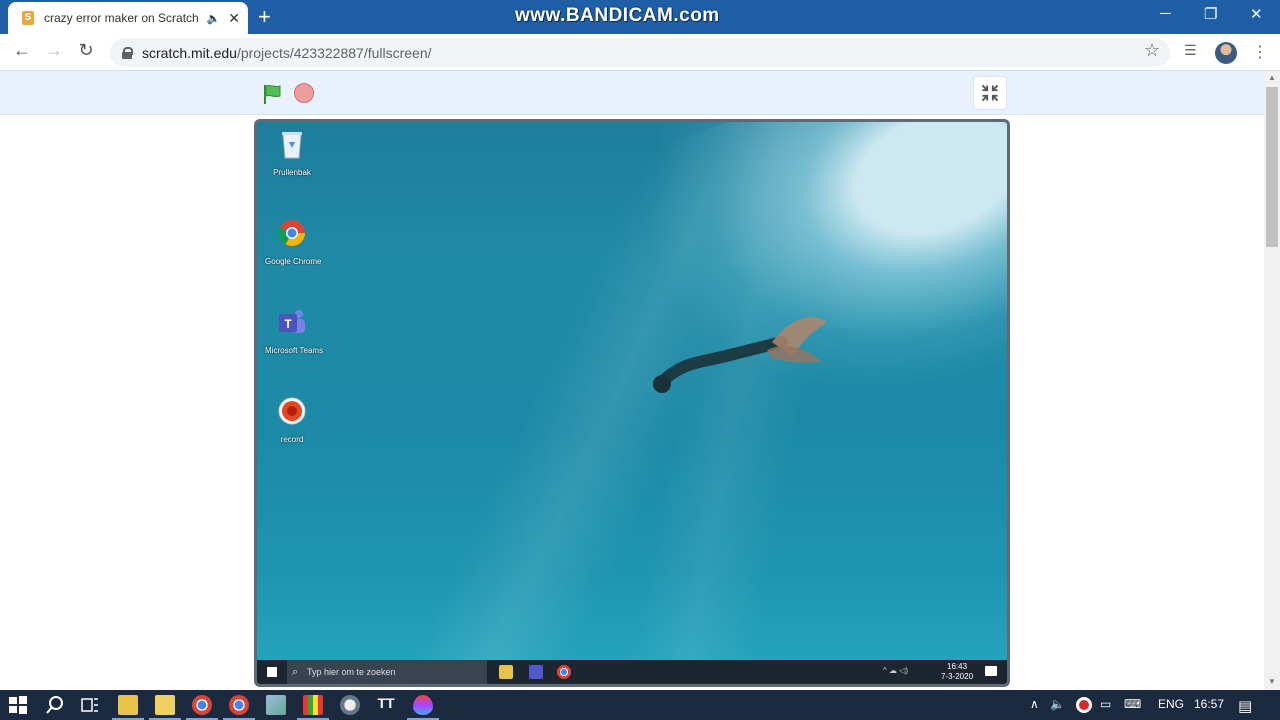 The height and width of the screenshot is (720, 1280). I want to click on desktop-icon-record: record, so click(292, 419).